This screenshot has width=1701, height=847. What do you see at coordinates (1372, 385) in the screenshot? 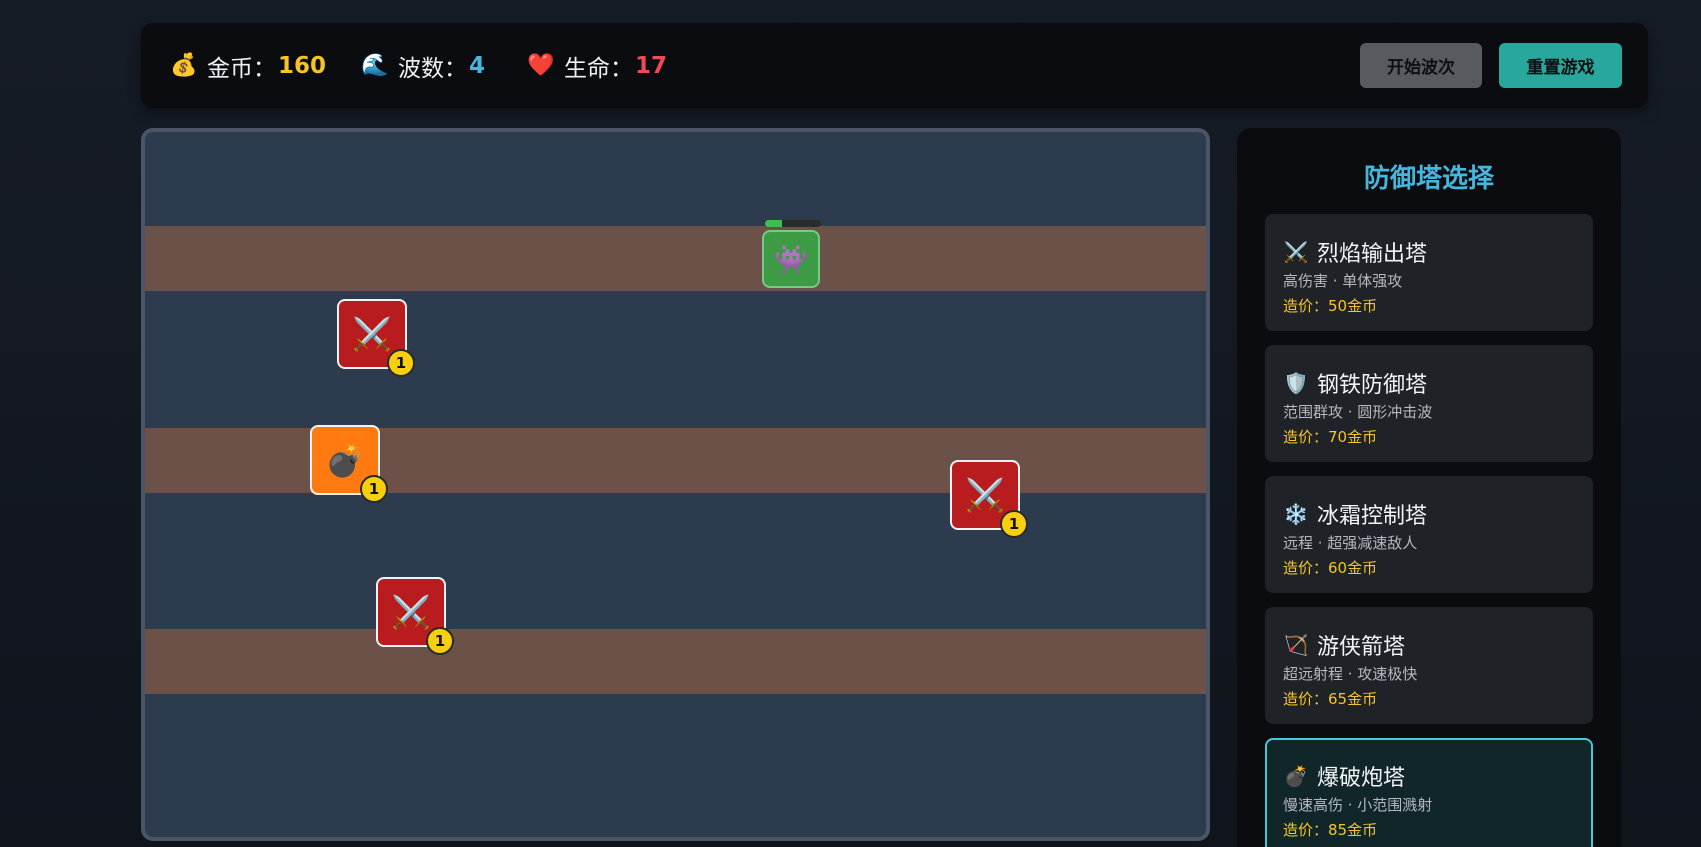
I see `tower-card-name: 钢铁防御塔` at bounding box center [1372, 385].